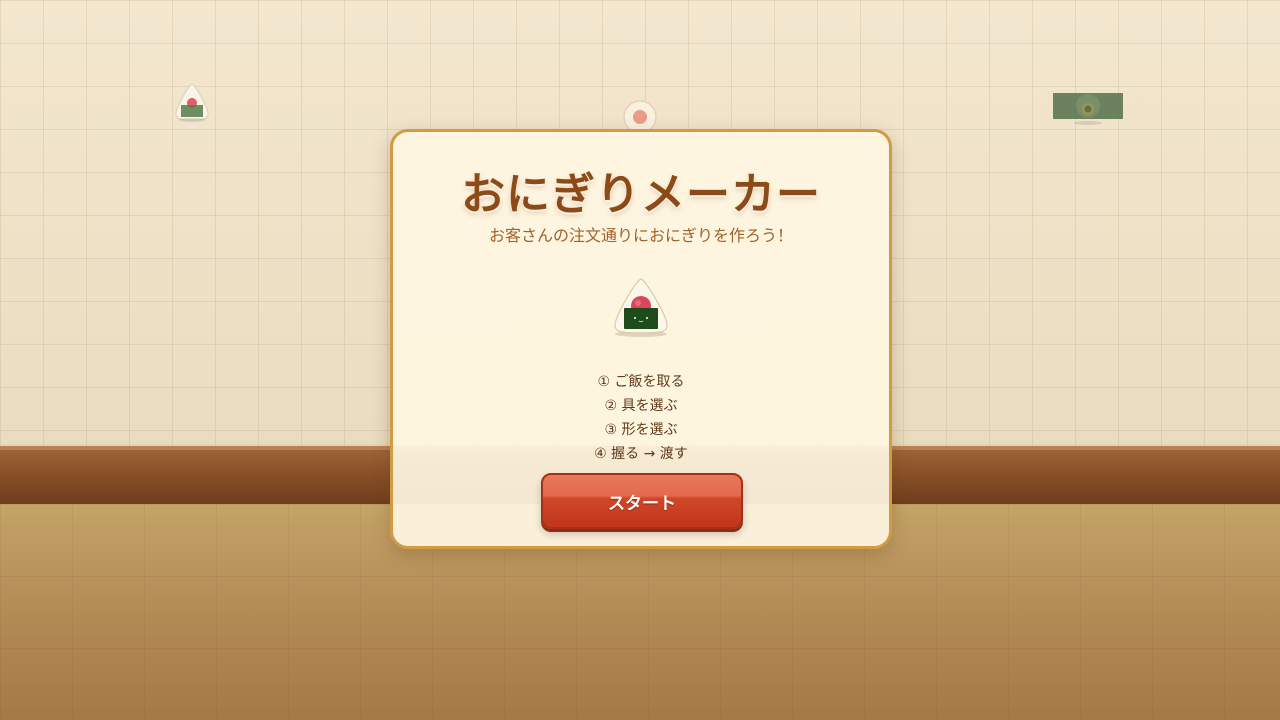 The image size is (1280, 720). What do you see at coordinates (641, 418) in the screenshot?
I see `instruction-list: ① ご飯を取る ② 具を選ぶ ③ 形を選ぶ ④ 握る → 渡す` at bounding box center [641, 418].